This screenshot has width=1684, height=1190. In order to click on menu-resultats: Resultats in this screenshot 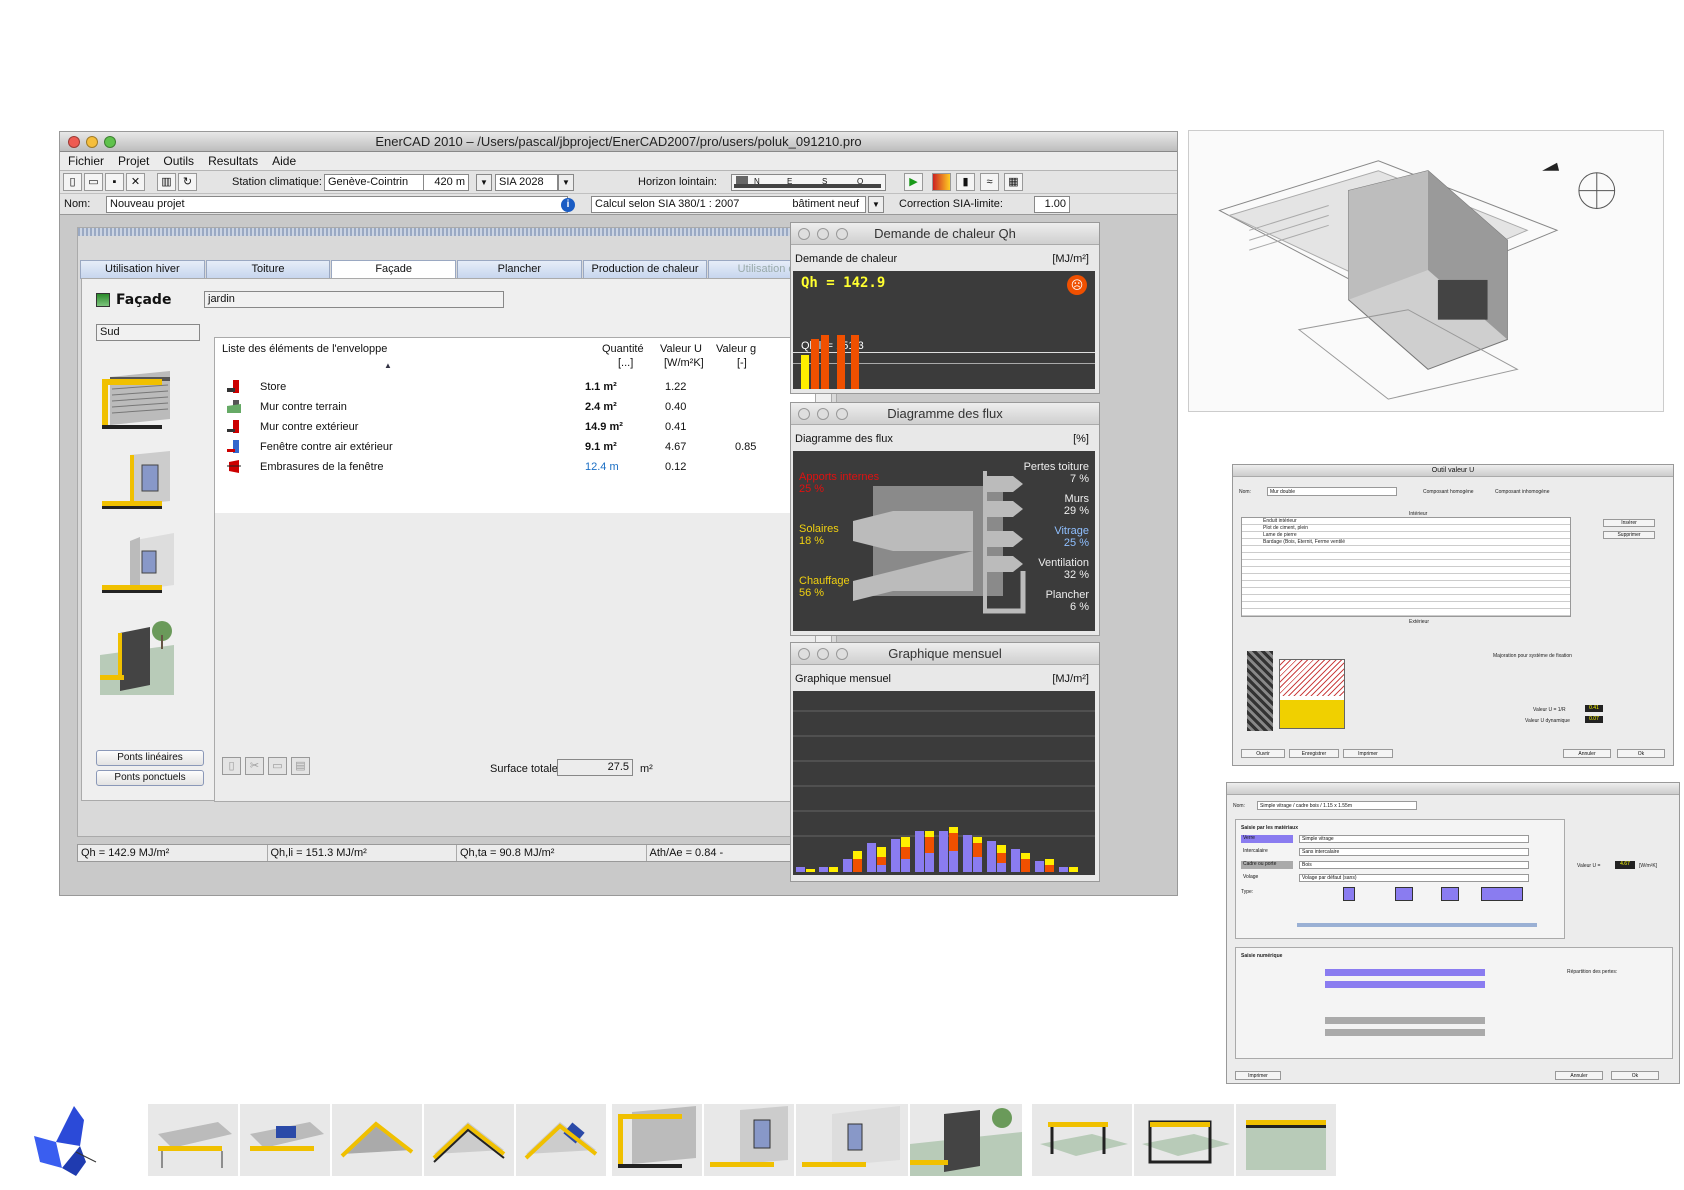, I will do `click(233, 161)`.